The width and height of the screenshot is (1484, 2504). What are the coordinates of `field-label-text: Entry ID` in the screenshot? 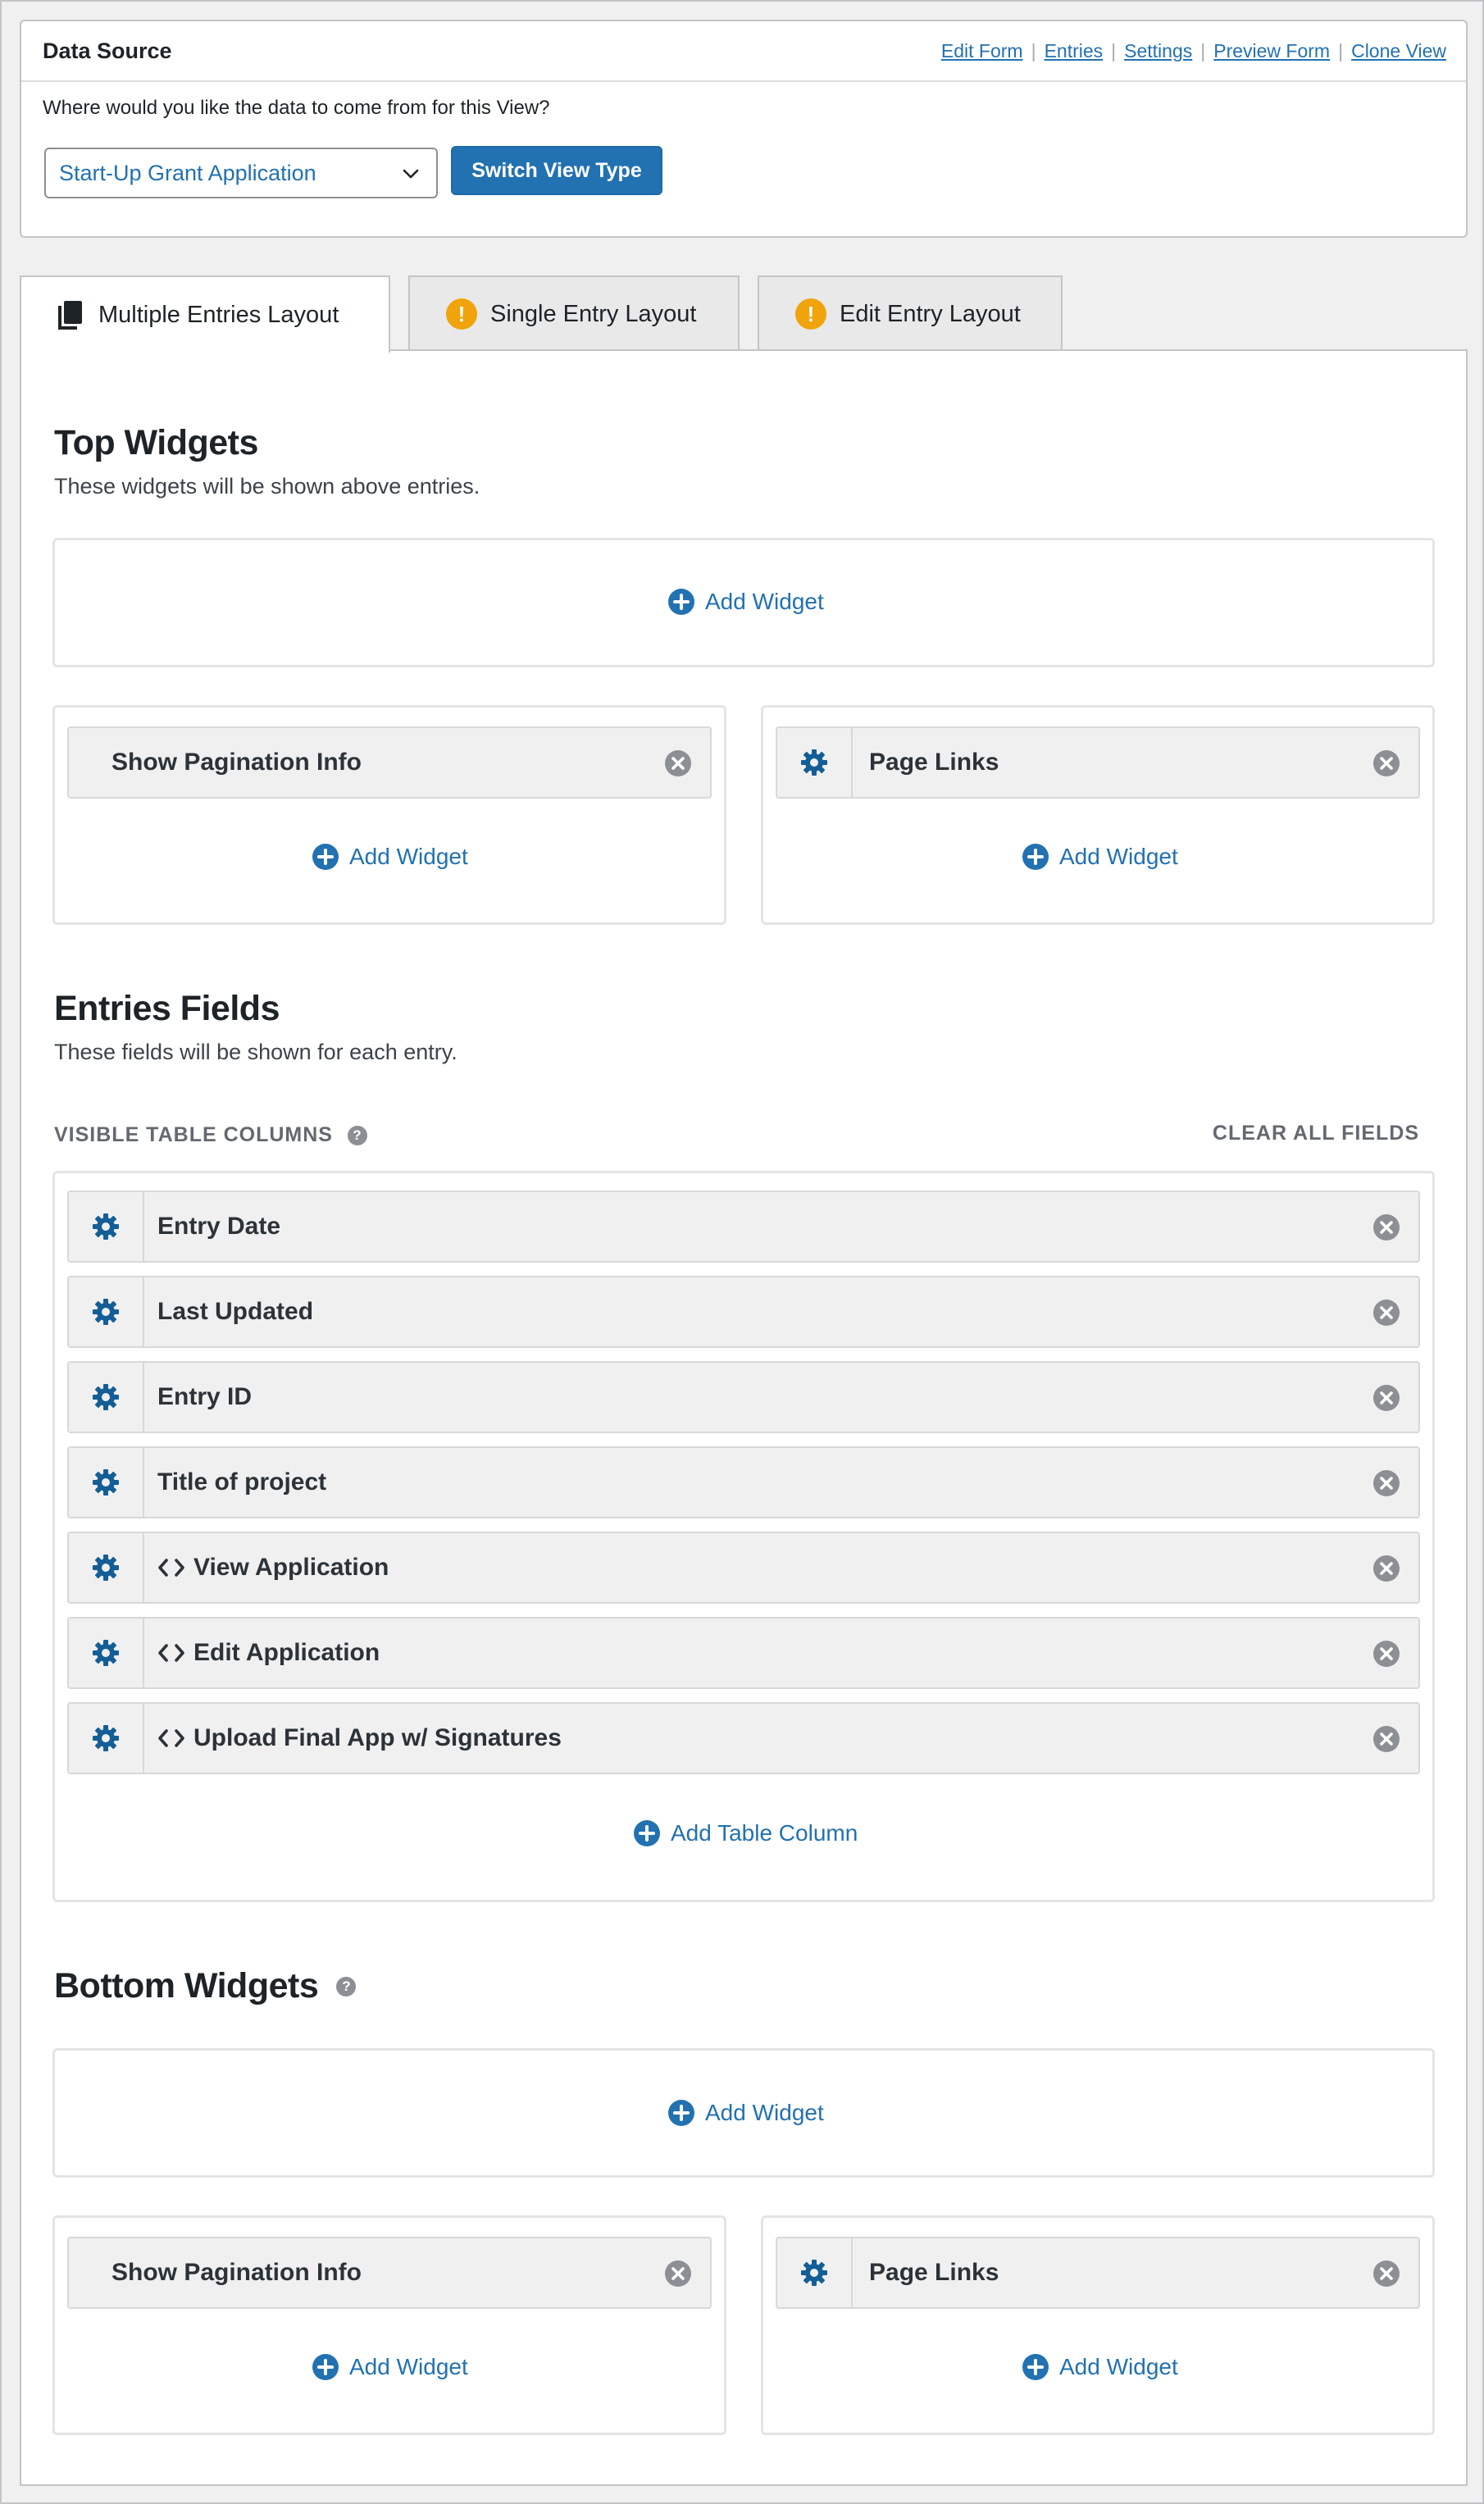 It's located at (205, 1396).